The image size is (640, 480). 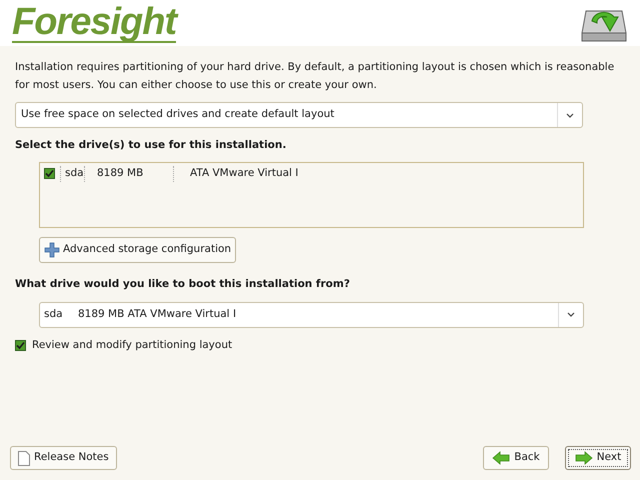 What do you see at coordinates (299, 115) in the screenshot?
I see `layout-dropdown: Use free space on selected drives and create default layout` at bounding box center [299, 115].